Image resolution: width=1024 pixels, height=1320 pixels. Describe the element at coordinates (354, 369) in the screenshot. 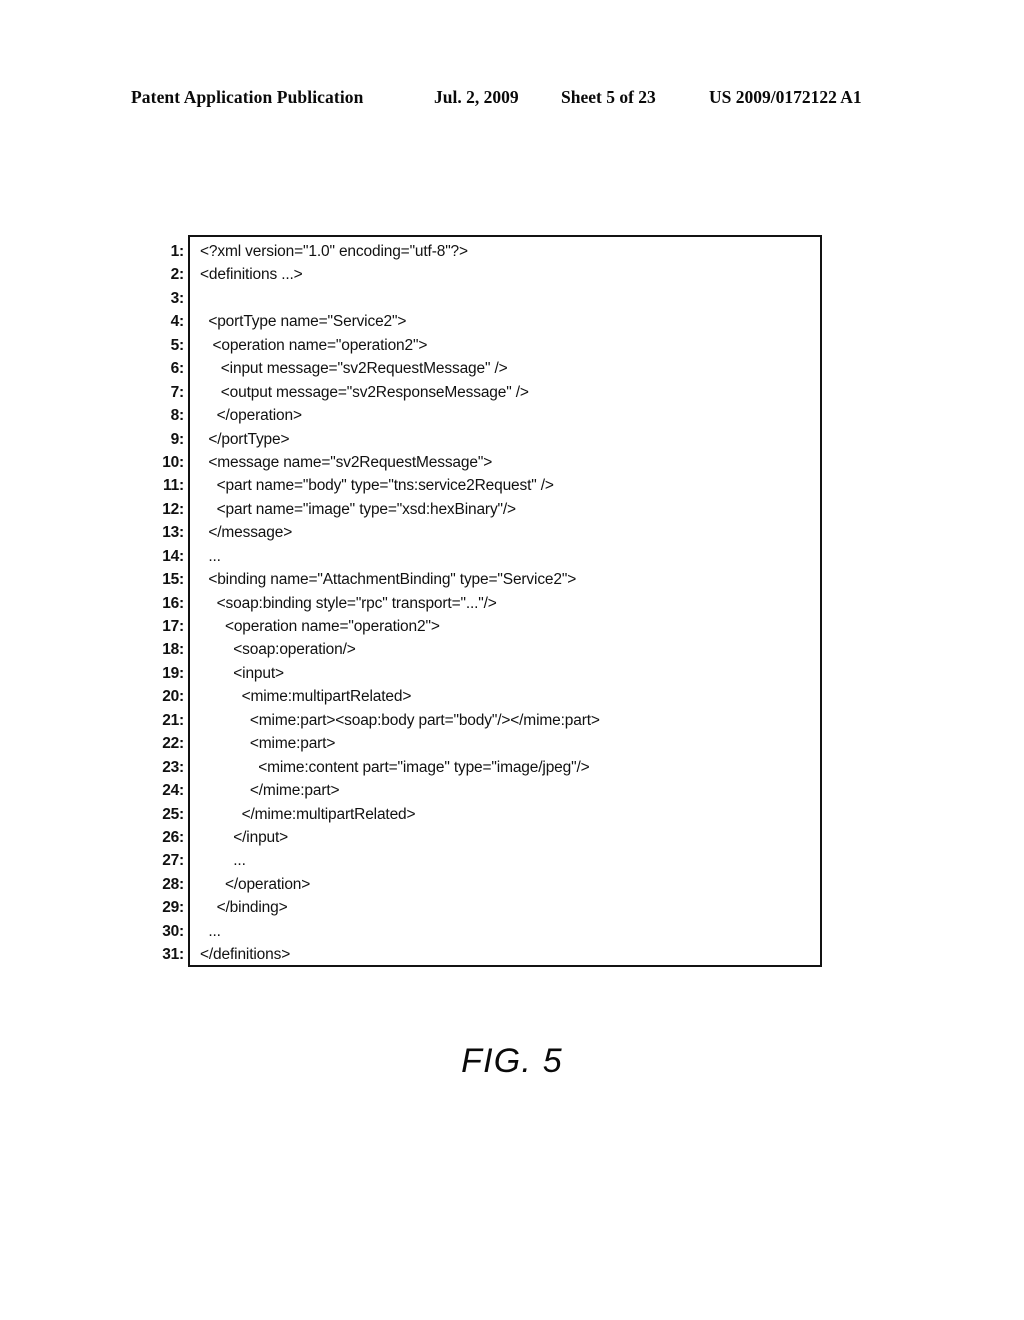

I see `code-line: <input message="sv2RequestMessage" />` at that location.